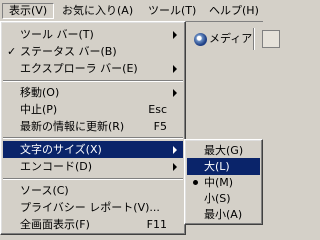 This screenshot has width=320, height=240. Describe the element at coordinates (28, 11) in the screenshot. I see `menu-view: 表示(V)` at that location.